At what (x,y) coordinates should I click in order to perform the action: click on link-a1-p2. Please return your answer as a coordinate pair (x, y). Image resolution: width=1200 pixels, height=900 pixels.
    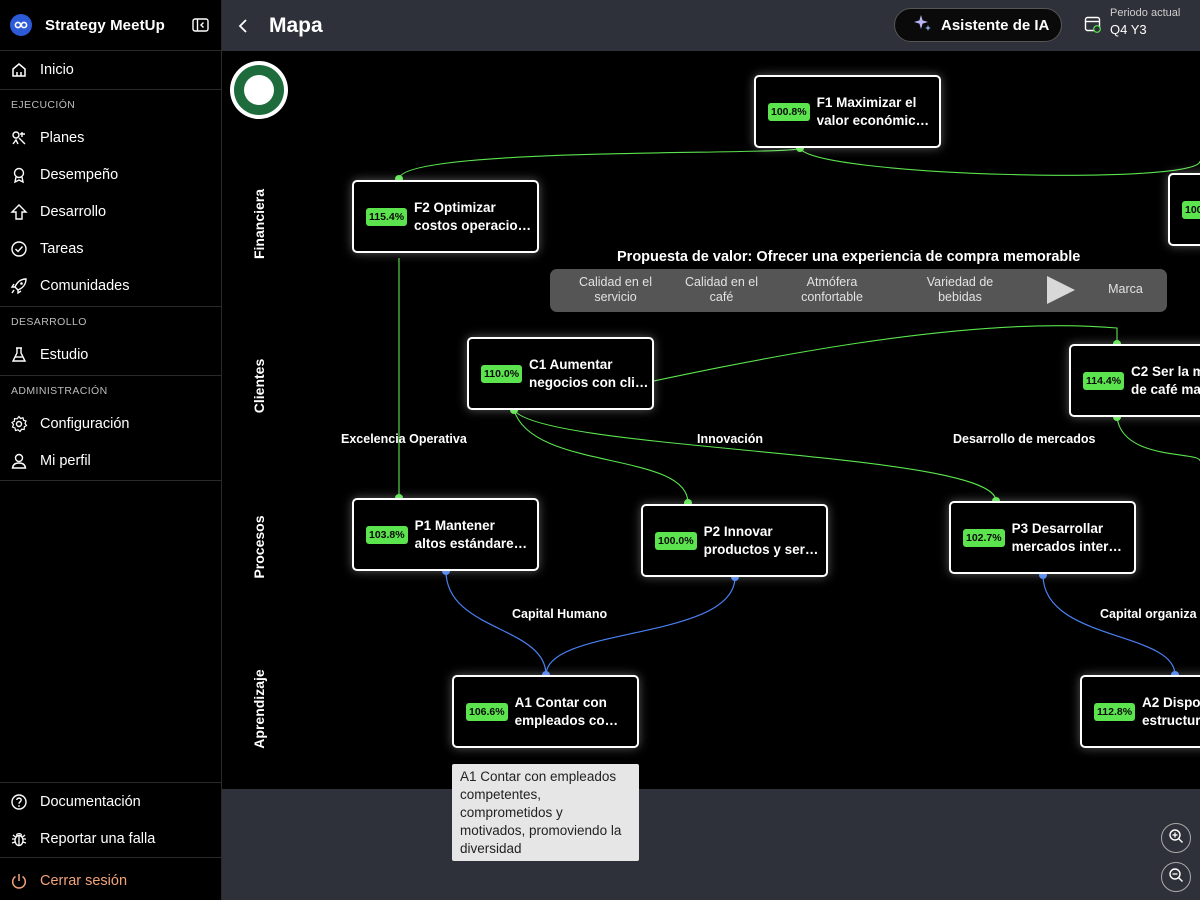
    Looking at the image, I should click on (640, 626).